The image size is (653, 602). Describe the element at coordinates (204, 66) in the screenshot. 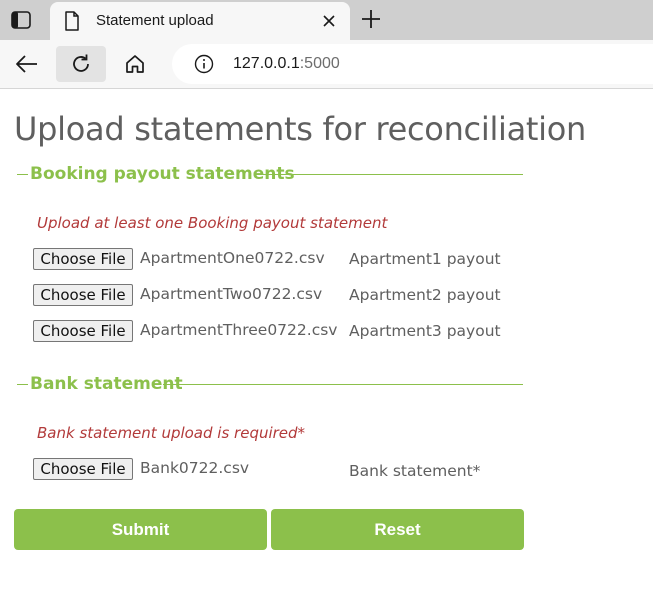

I see `site-info-icon` at that location.